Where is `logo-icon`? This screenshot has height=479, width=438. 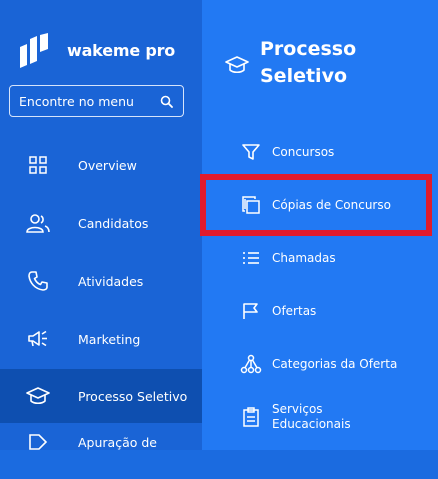 logo-icon is located at coordinates (36, 51).